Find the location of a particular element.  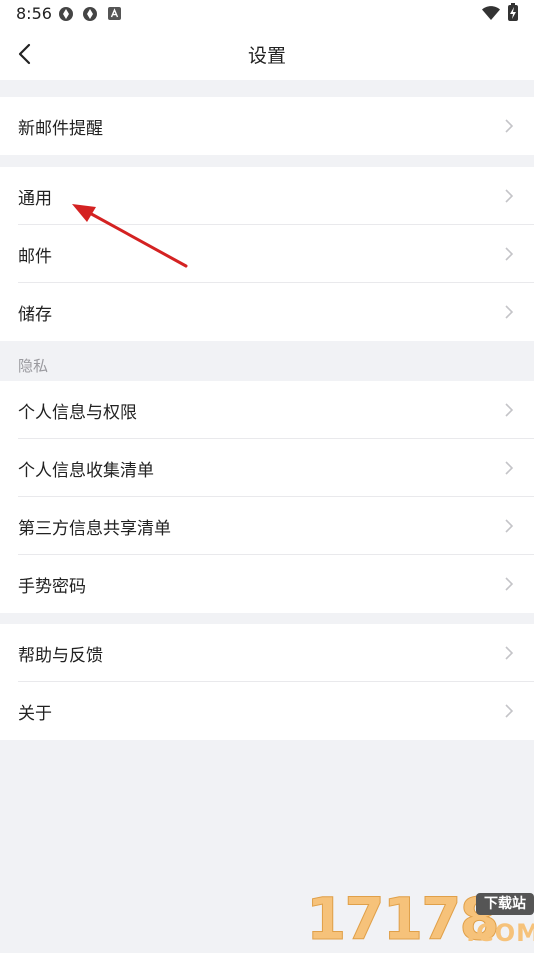

settings-group-about: 帮助与反馈 关于 is located at coordinates (267, 682).